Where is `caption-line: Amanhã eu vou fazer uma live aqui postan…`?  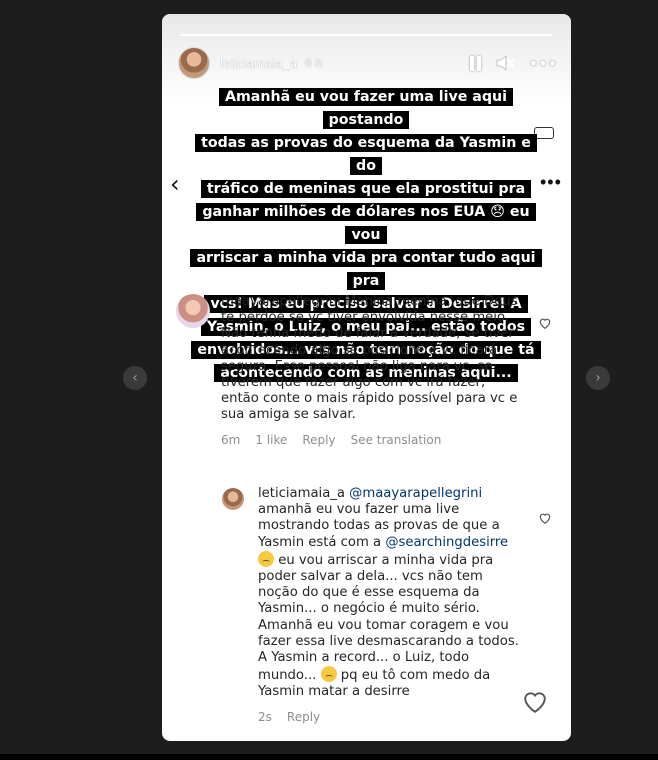 caption-line: Amanhã eu vou fazer uma live aqui postan… is located at coordinates (366, 109).